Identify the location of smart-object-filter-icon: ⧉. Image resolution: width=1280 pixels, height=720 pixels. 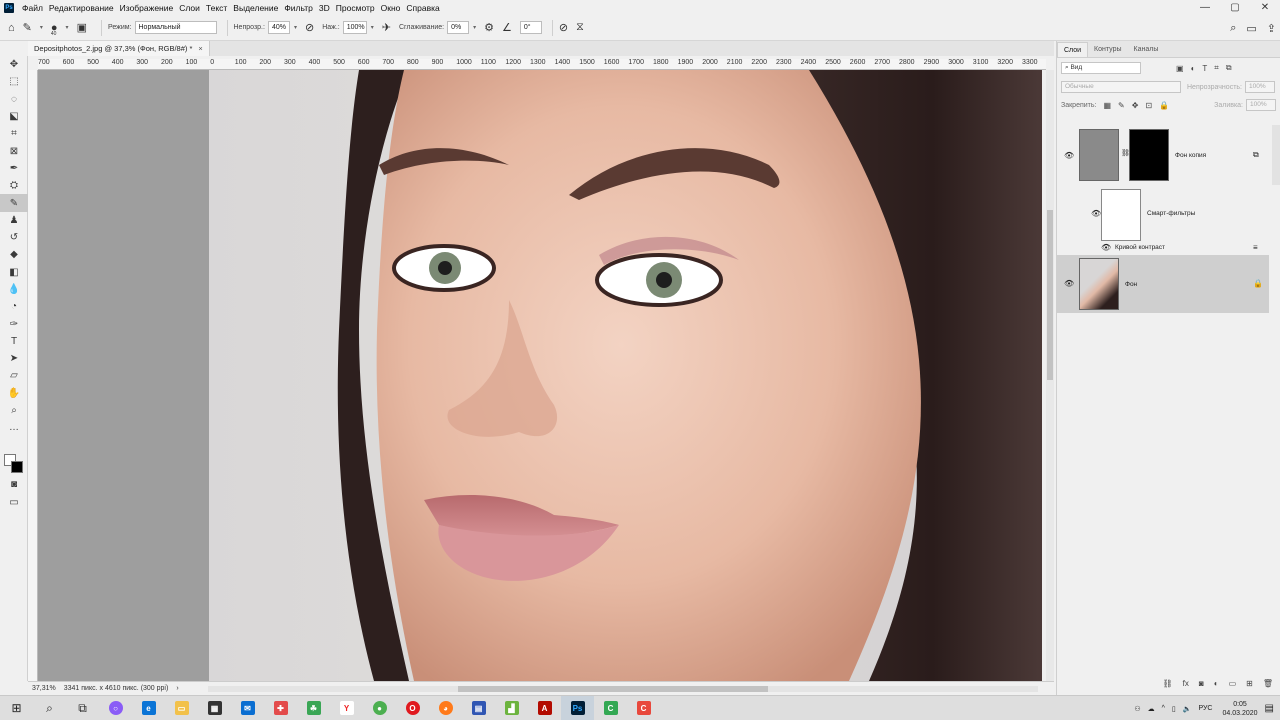
(1229, 68).